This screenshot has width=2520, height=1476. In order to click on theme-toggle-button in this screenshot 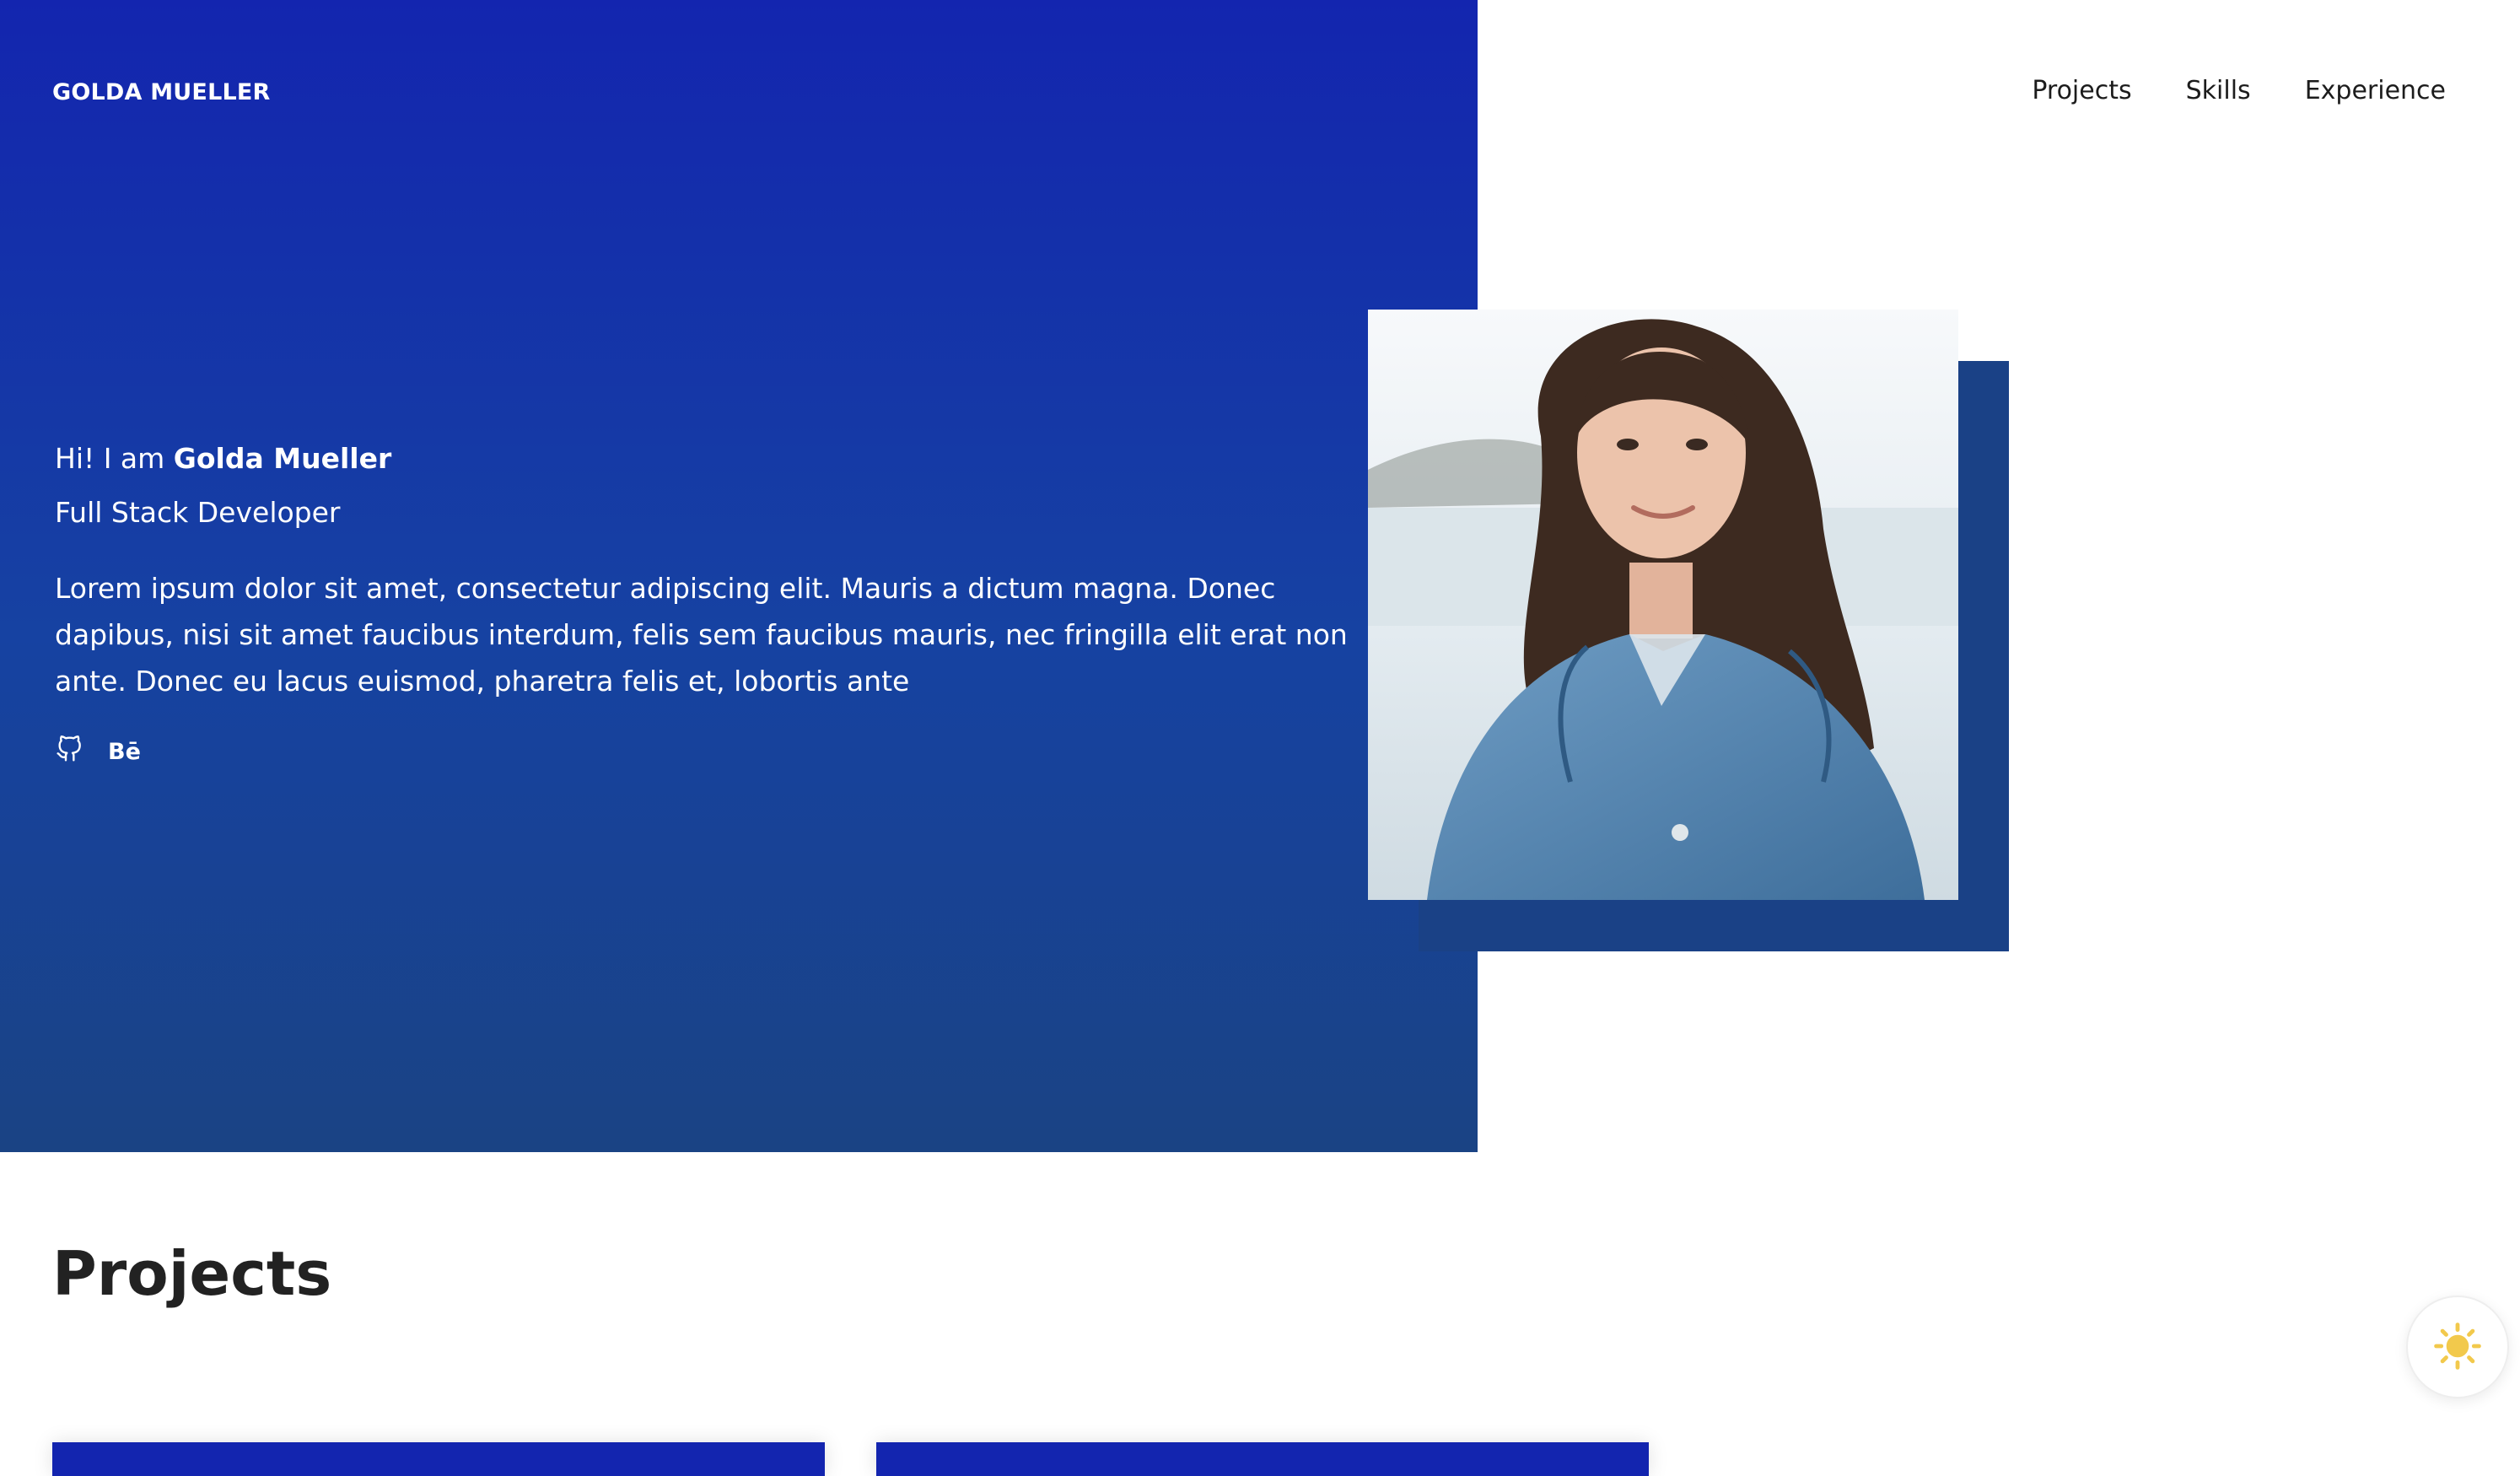, I will do `click(2458, 1347)`.